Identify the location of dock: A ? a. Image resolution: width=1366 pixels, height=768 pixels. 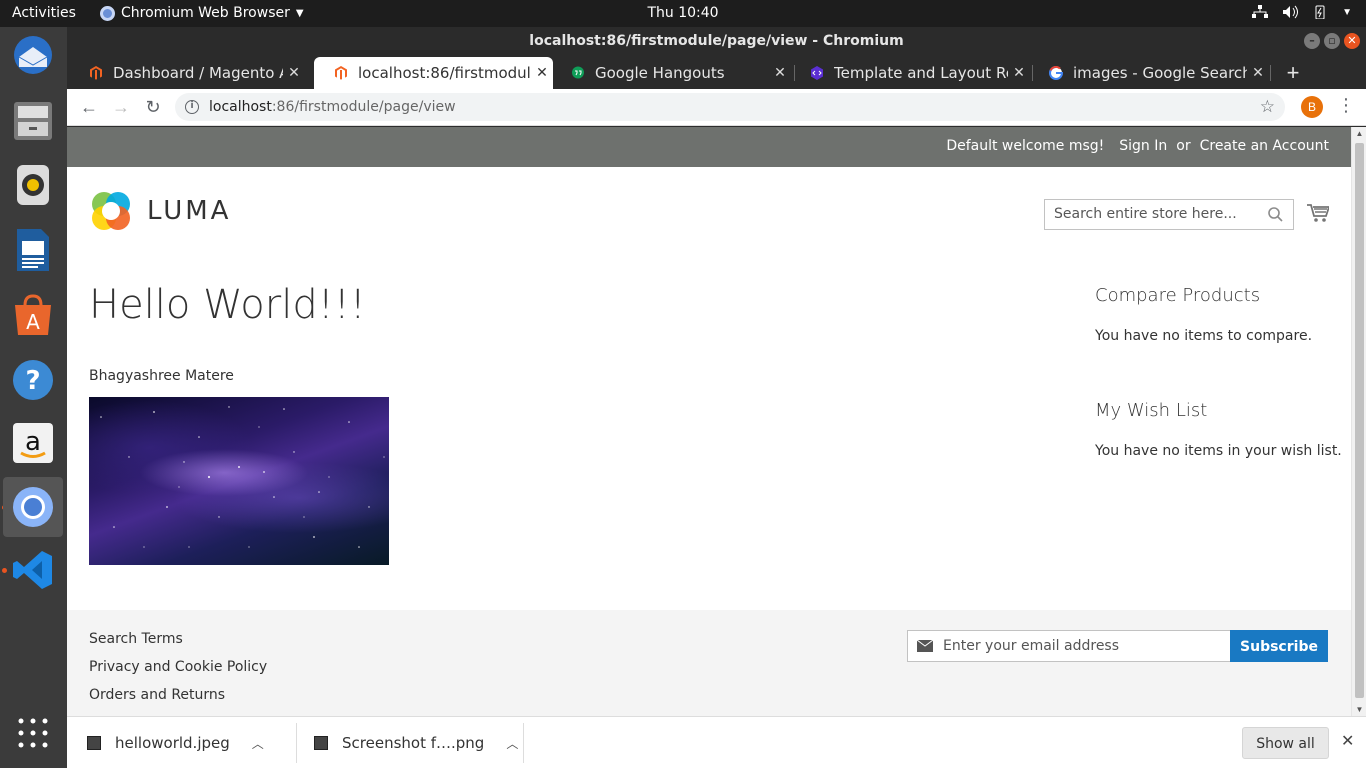
(33, 397).